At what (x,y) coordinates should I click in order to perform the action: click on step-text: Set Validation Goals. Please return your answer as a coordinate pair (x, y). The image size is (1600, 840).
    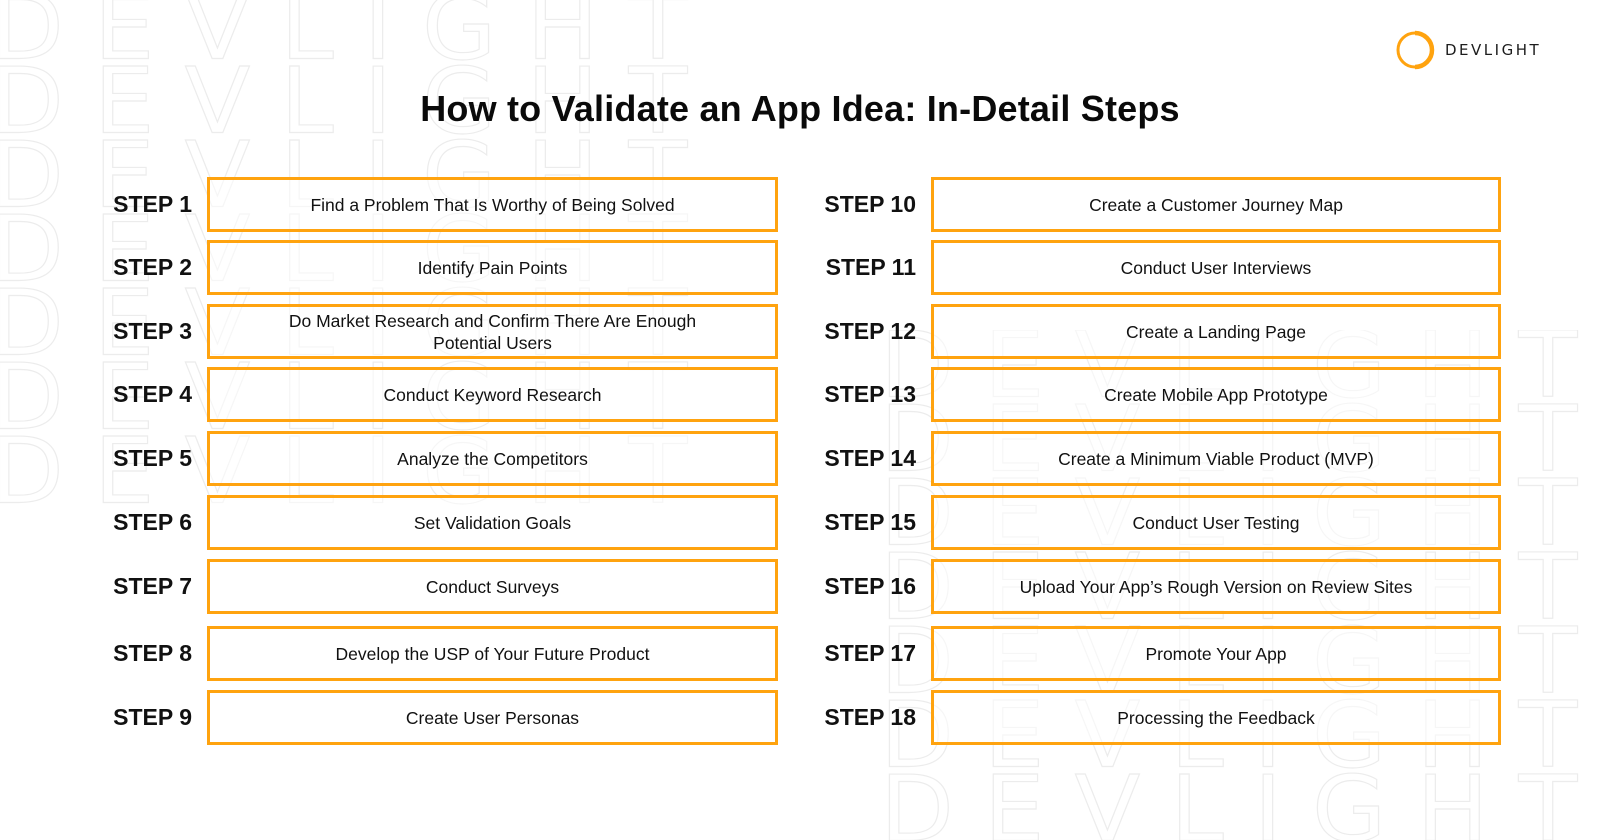
    Looking at the image, I should click on (492, 522).